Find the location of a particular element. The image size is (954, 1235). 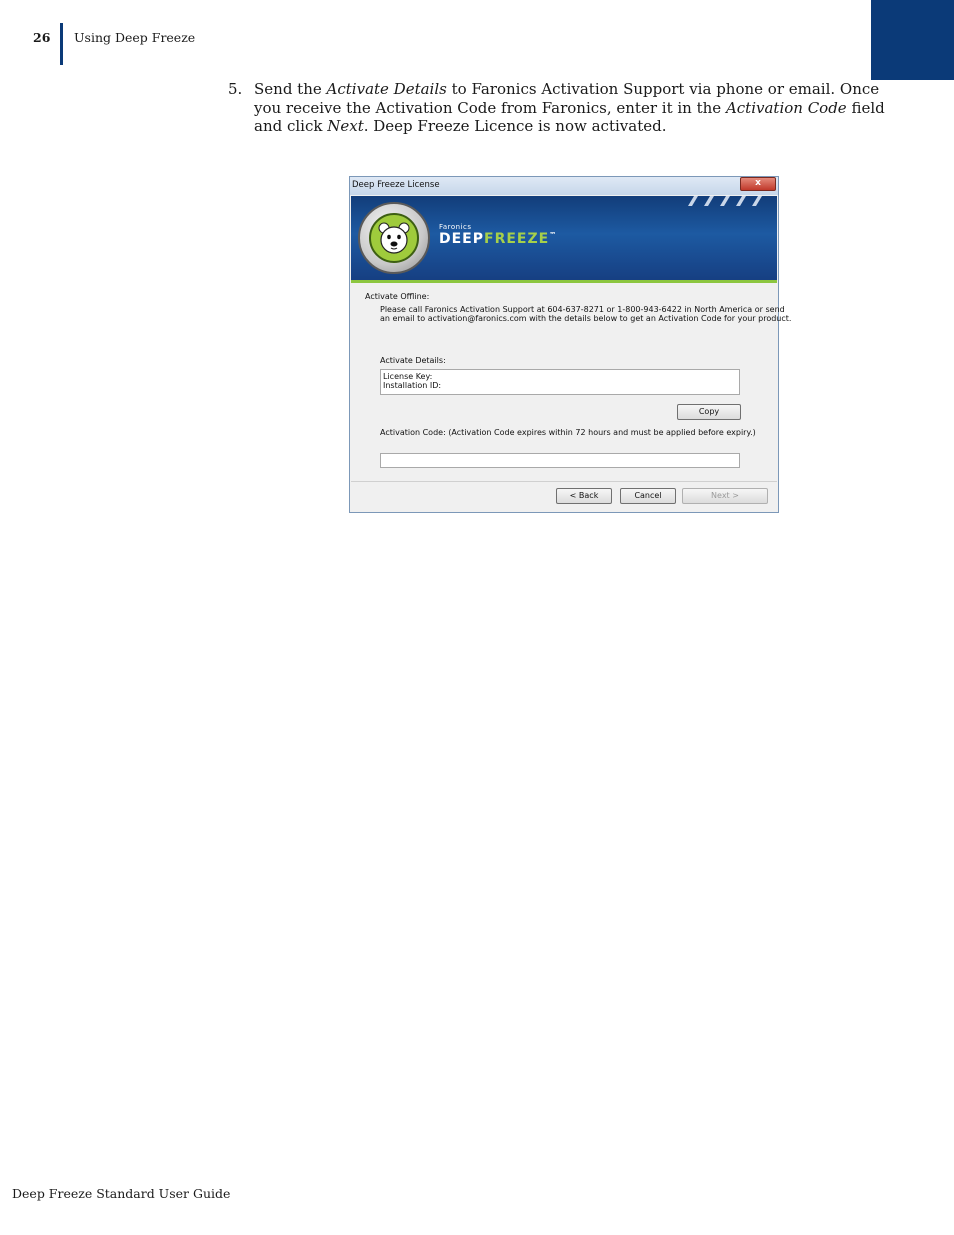

step-text-part: . Deep Freeze Licence is now activated. is located at coordinates (515, 126).